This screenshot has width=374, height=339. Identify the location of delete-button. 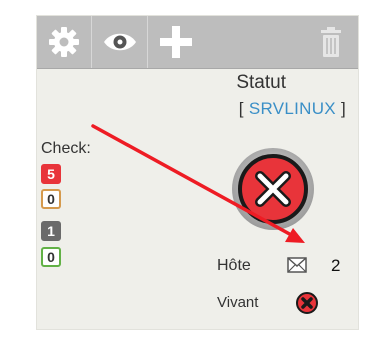
(331, 42).